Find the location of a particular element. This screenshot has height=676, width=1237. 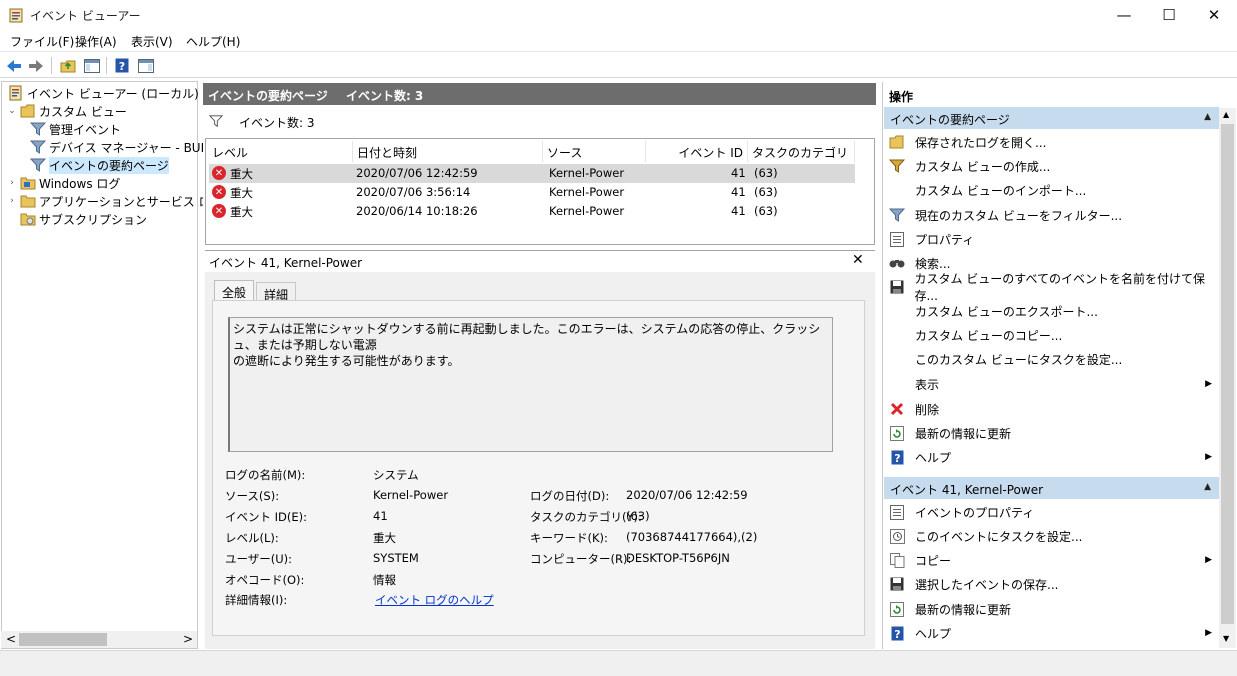

minimize-button: — is located at coordinates (1124, 15).